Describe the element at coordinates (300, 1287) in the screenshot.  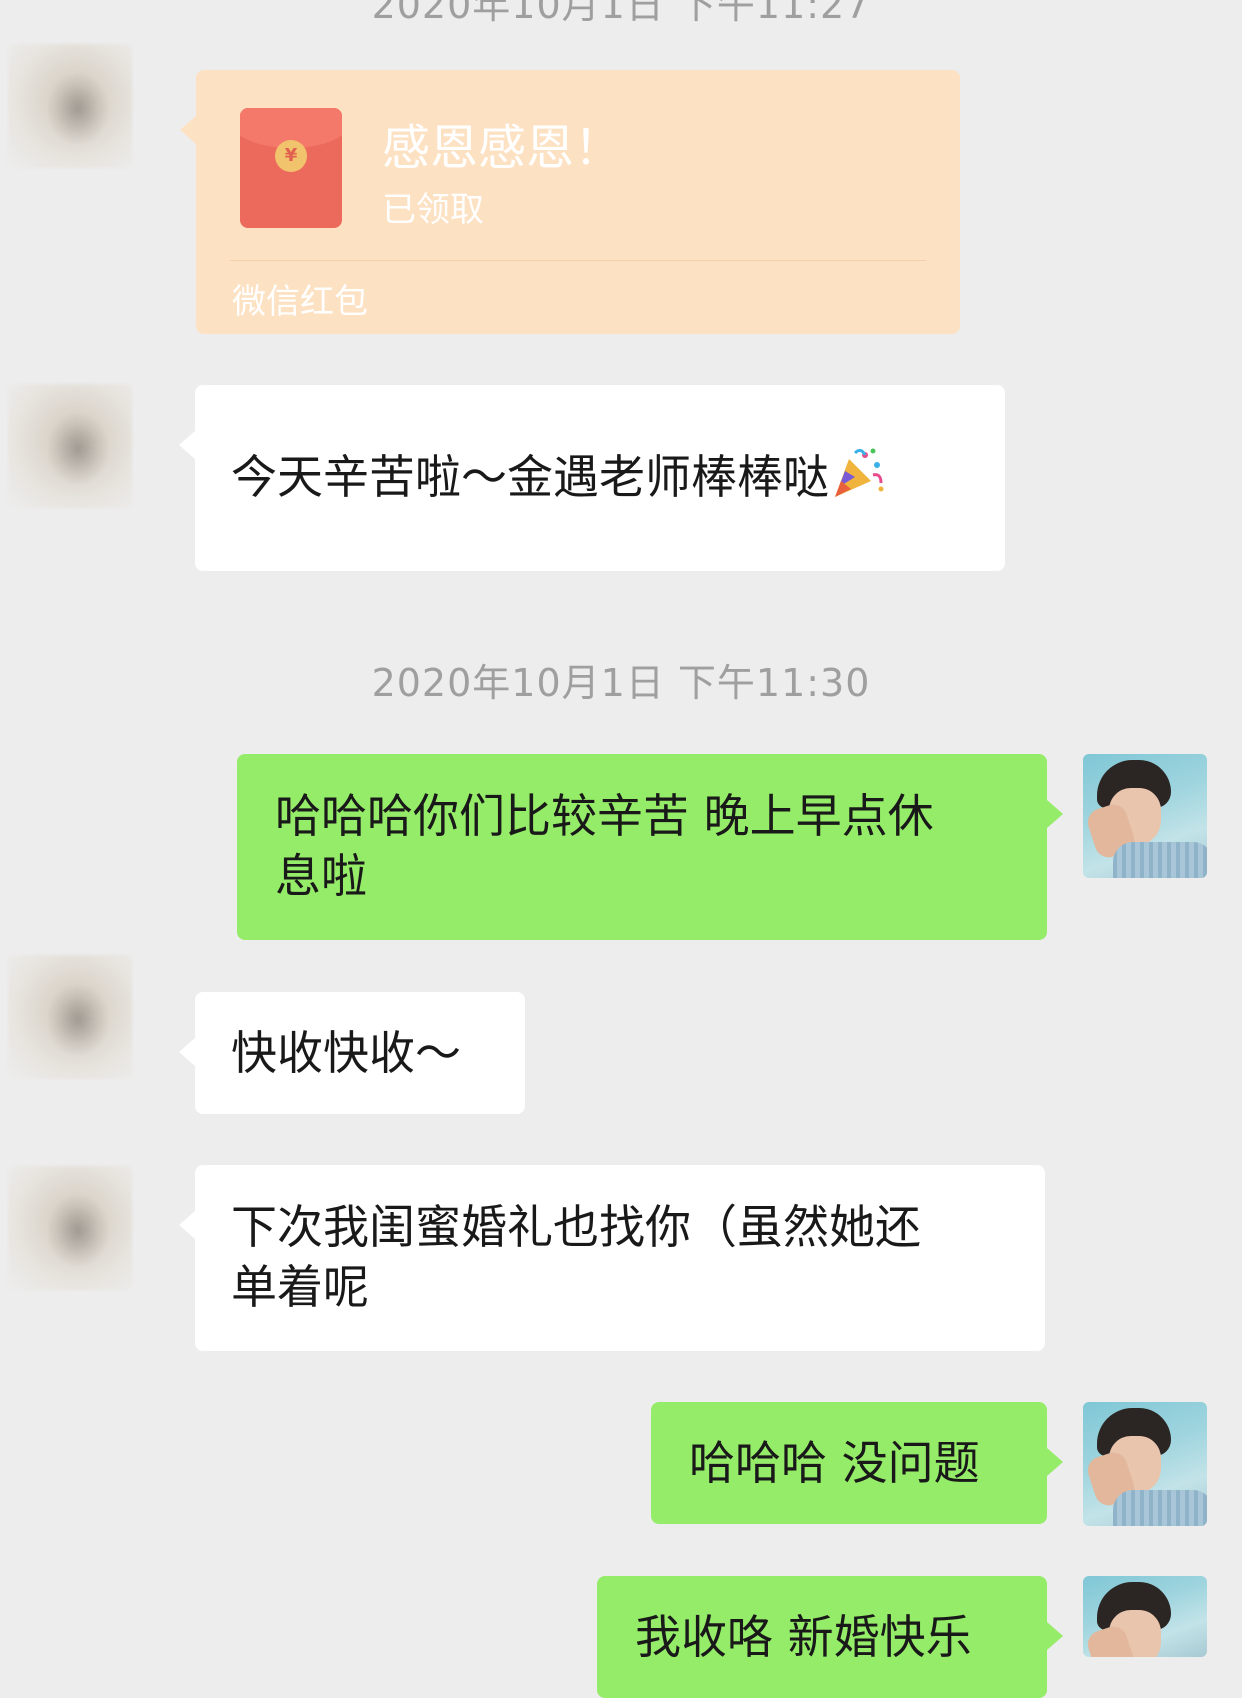
I see `message-text-line2: 单着呢` at that location.